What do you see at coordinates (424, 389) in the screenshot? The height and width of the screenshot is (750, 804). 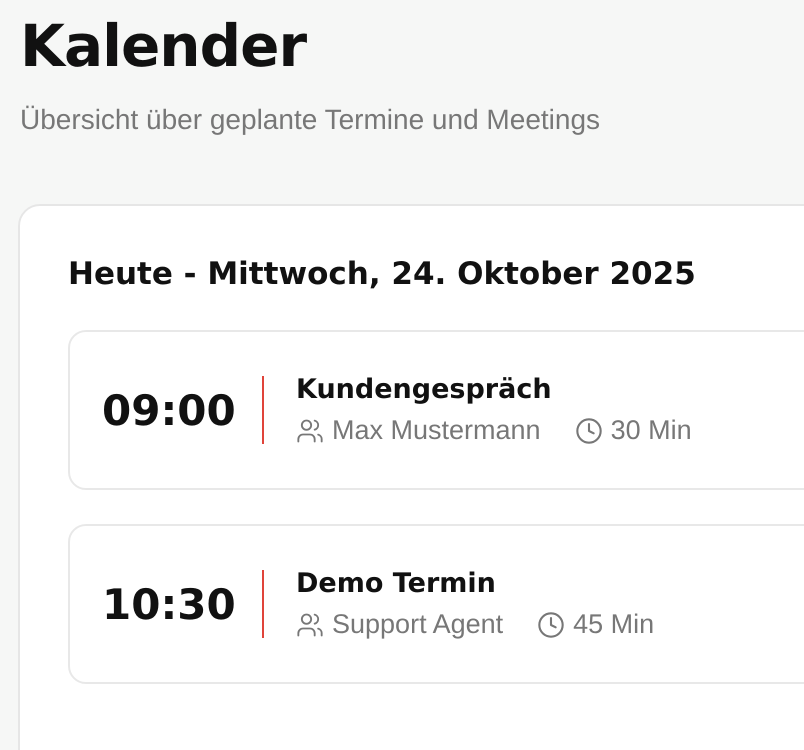 I see `event-title: Kundengespräch` at bounding box center [424, 389].